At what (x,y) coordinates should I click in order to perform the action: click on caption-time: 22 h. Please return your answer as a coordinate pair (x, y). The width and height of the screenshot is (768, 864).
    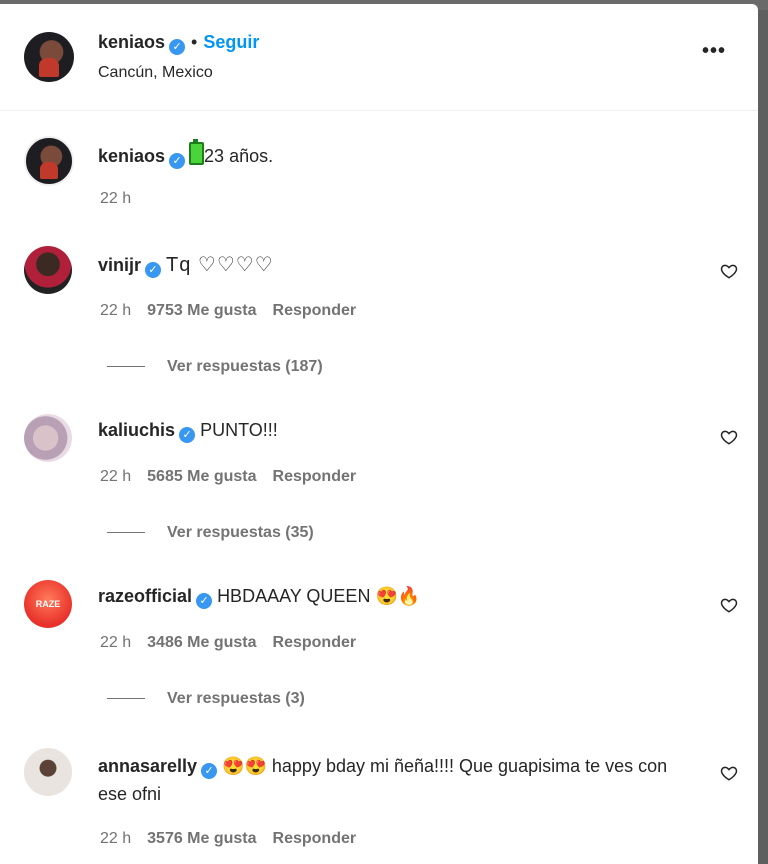
    Looking at the image, I should click on (115, 198).